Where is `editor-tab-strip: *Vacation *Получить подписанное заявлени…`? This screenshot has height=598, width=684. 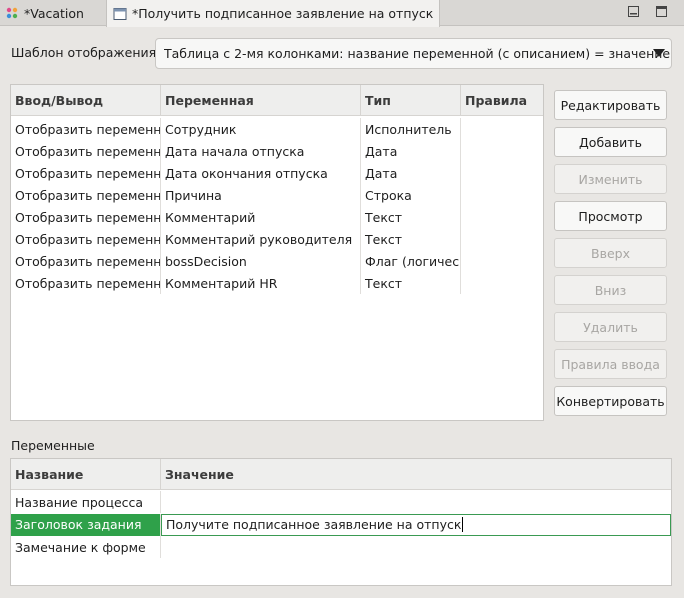
editor-tab-strip: *Vacation *Получить подписанное заявлени… is located at coordinates (342, 13).